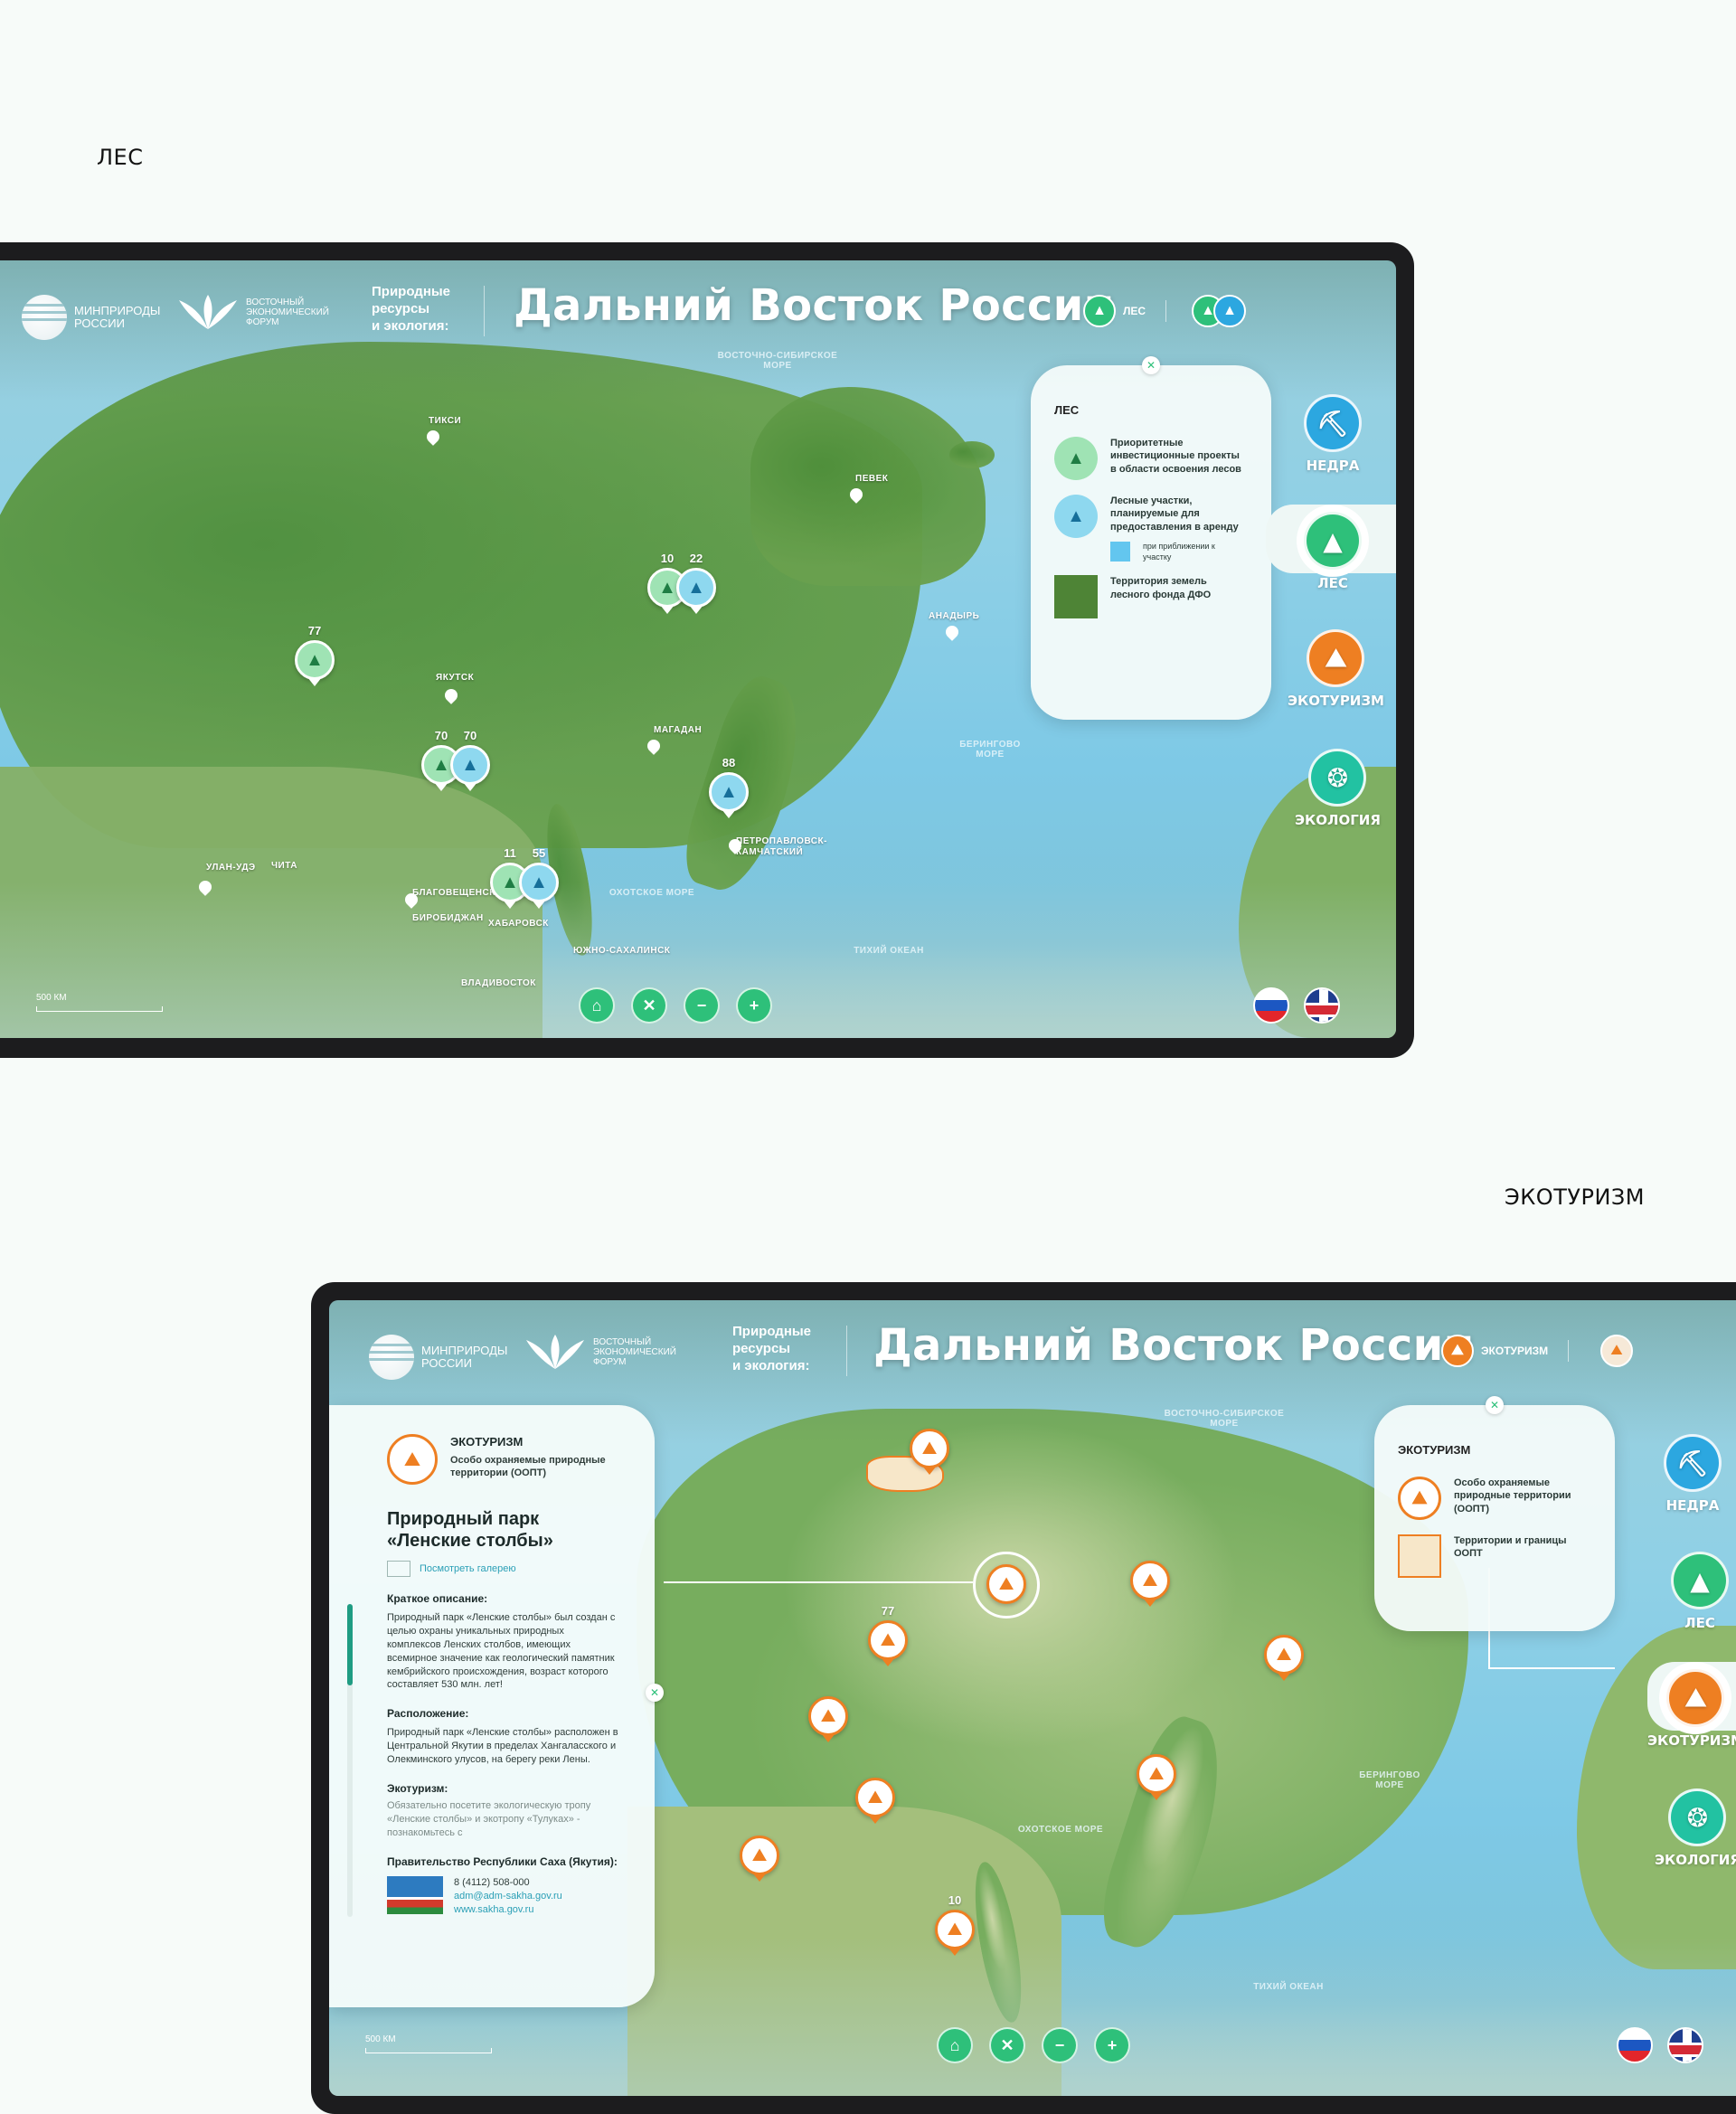  I want to click on eco-caption-line1: Природные, so click(772, 1331).